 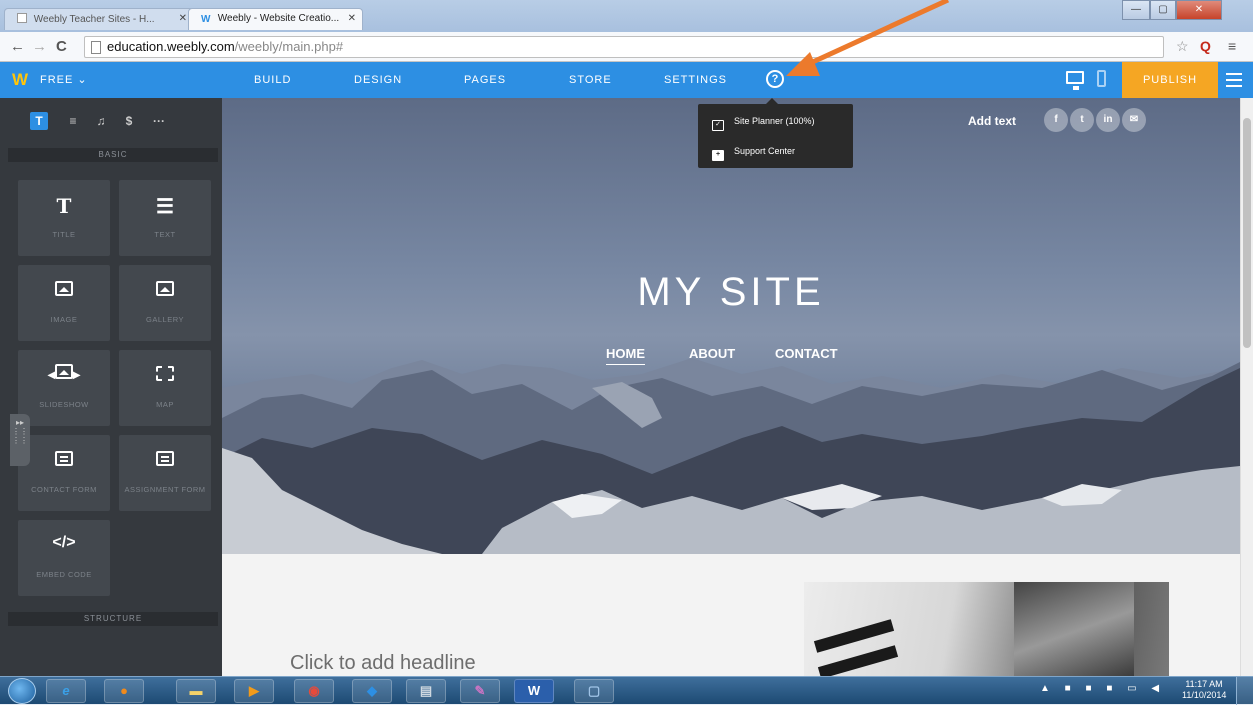 What do you see at coordinates (1247, 233) in the screenshot?
I see `scrollbar-thumb` at bounding box center [1247, 233].